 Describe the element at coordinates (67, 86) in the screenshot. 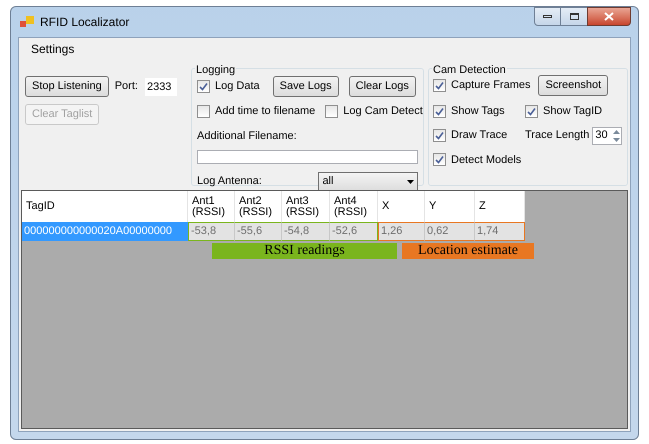

I see `stop-listening-button: Stop Listening` at that location.